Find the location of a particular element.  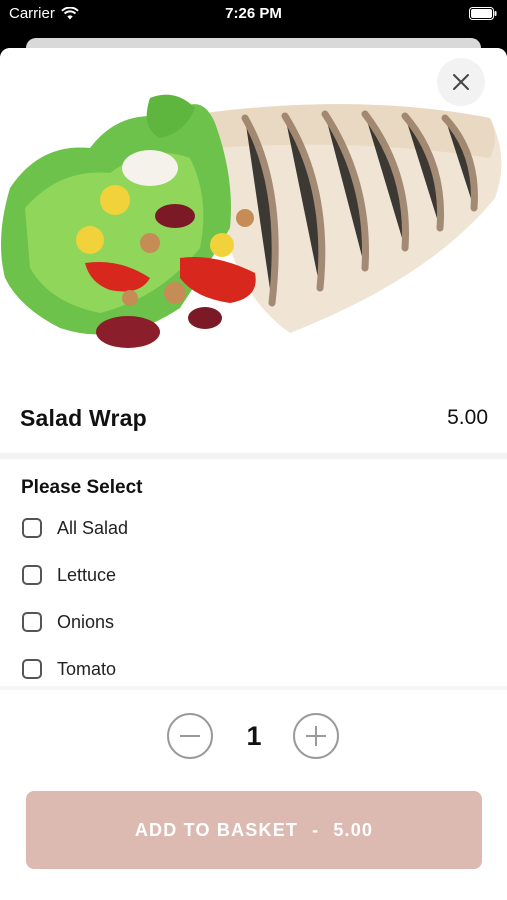

option-tomato-row: Tomato is located at coordinates (69, 669).